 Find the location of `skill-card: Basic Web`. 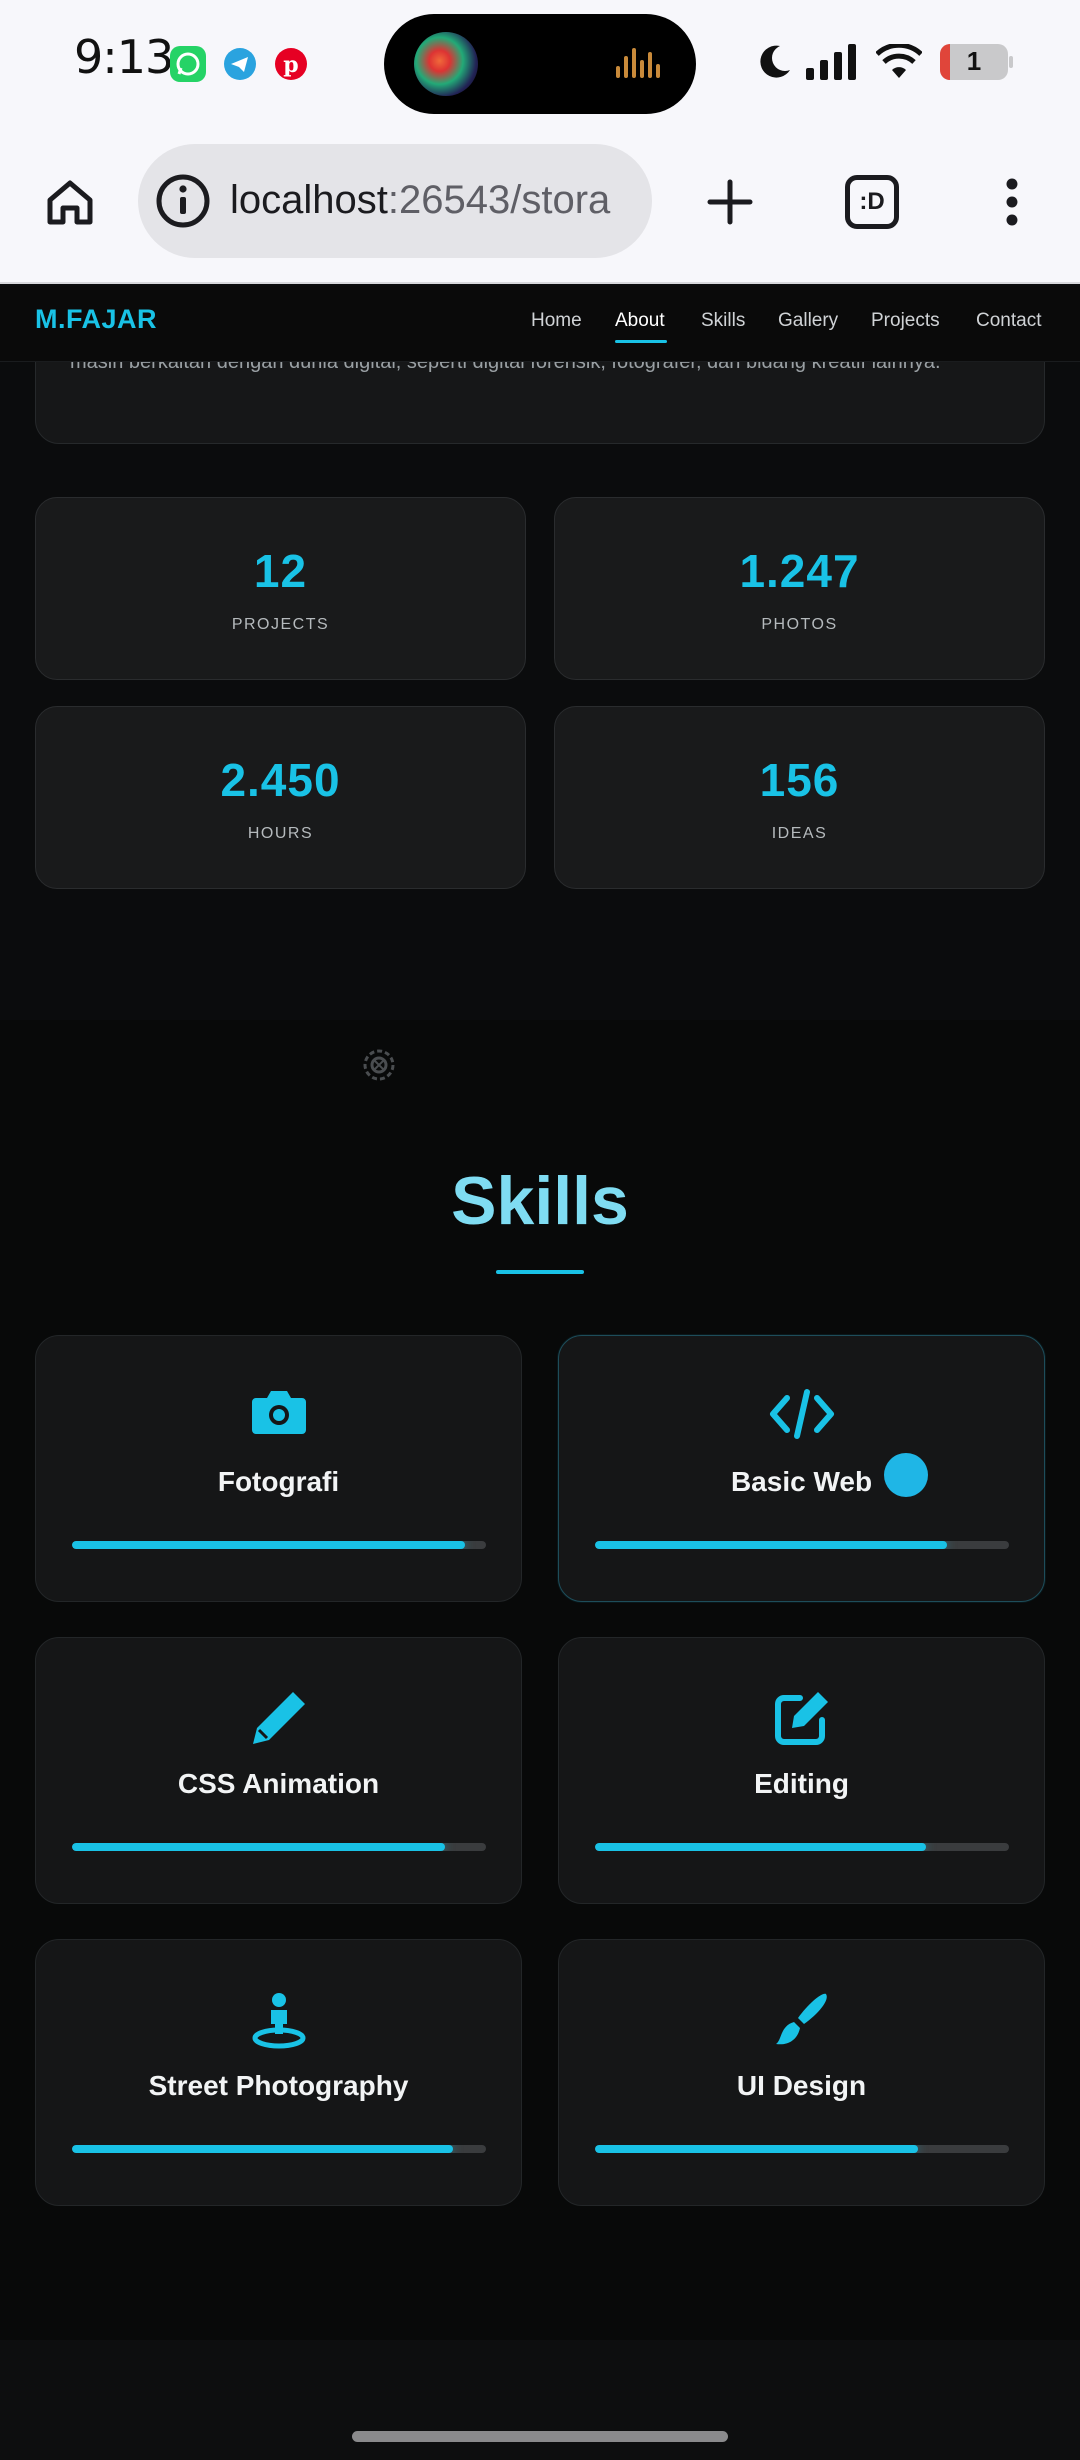

skill-card: Basic Web is located at coordinates (801, 1468).